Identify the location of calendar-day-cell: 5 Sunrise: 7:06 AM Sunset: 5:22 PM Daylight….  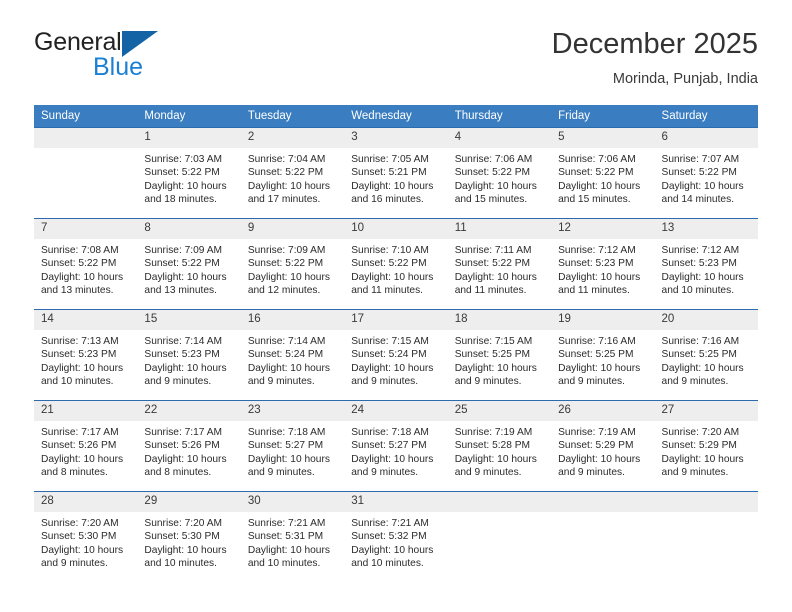
(603, 173).